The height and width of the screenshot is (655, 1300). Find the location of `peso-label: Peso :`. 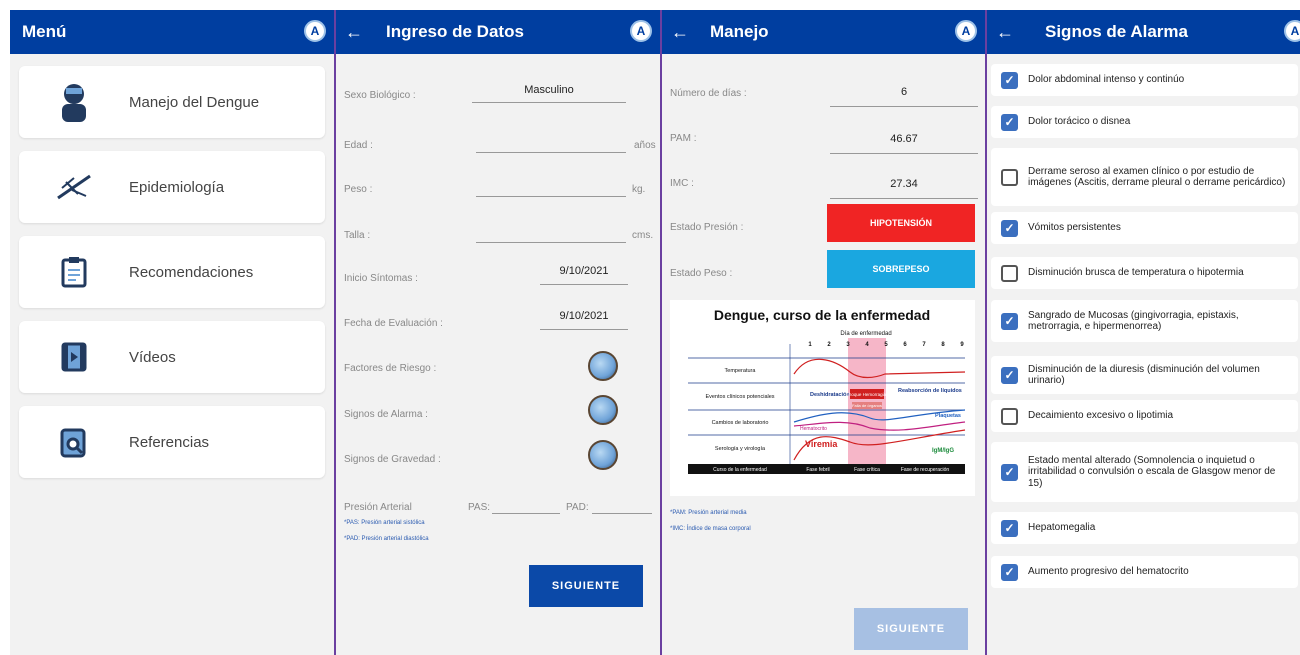

peso-label: Peso : is located at coordinates (358, 189).